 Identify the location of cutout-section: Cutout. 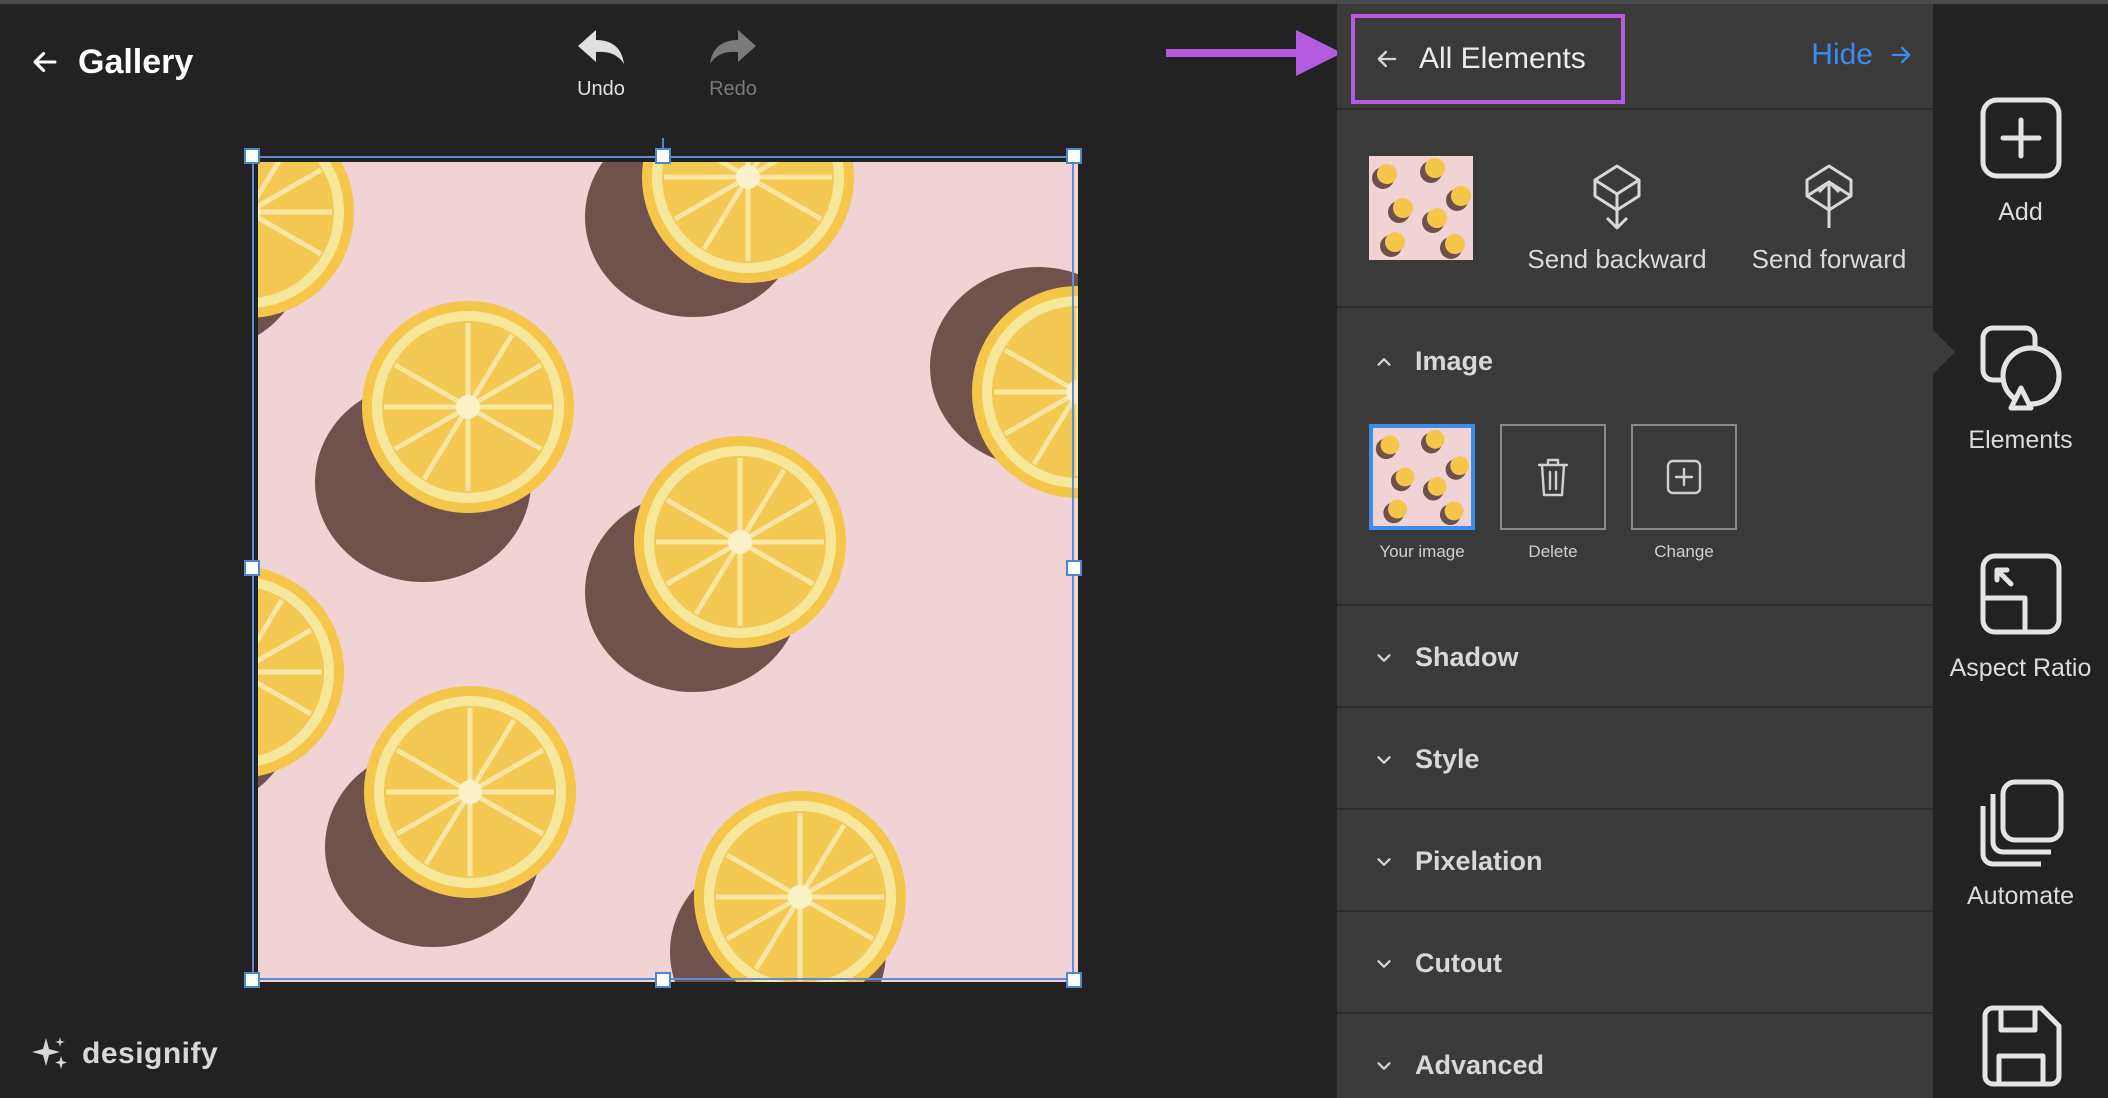
(1635, 964).